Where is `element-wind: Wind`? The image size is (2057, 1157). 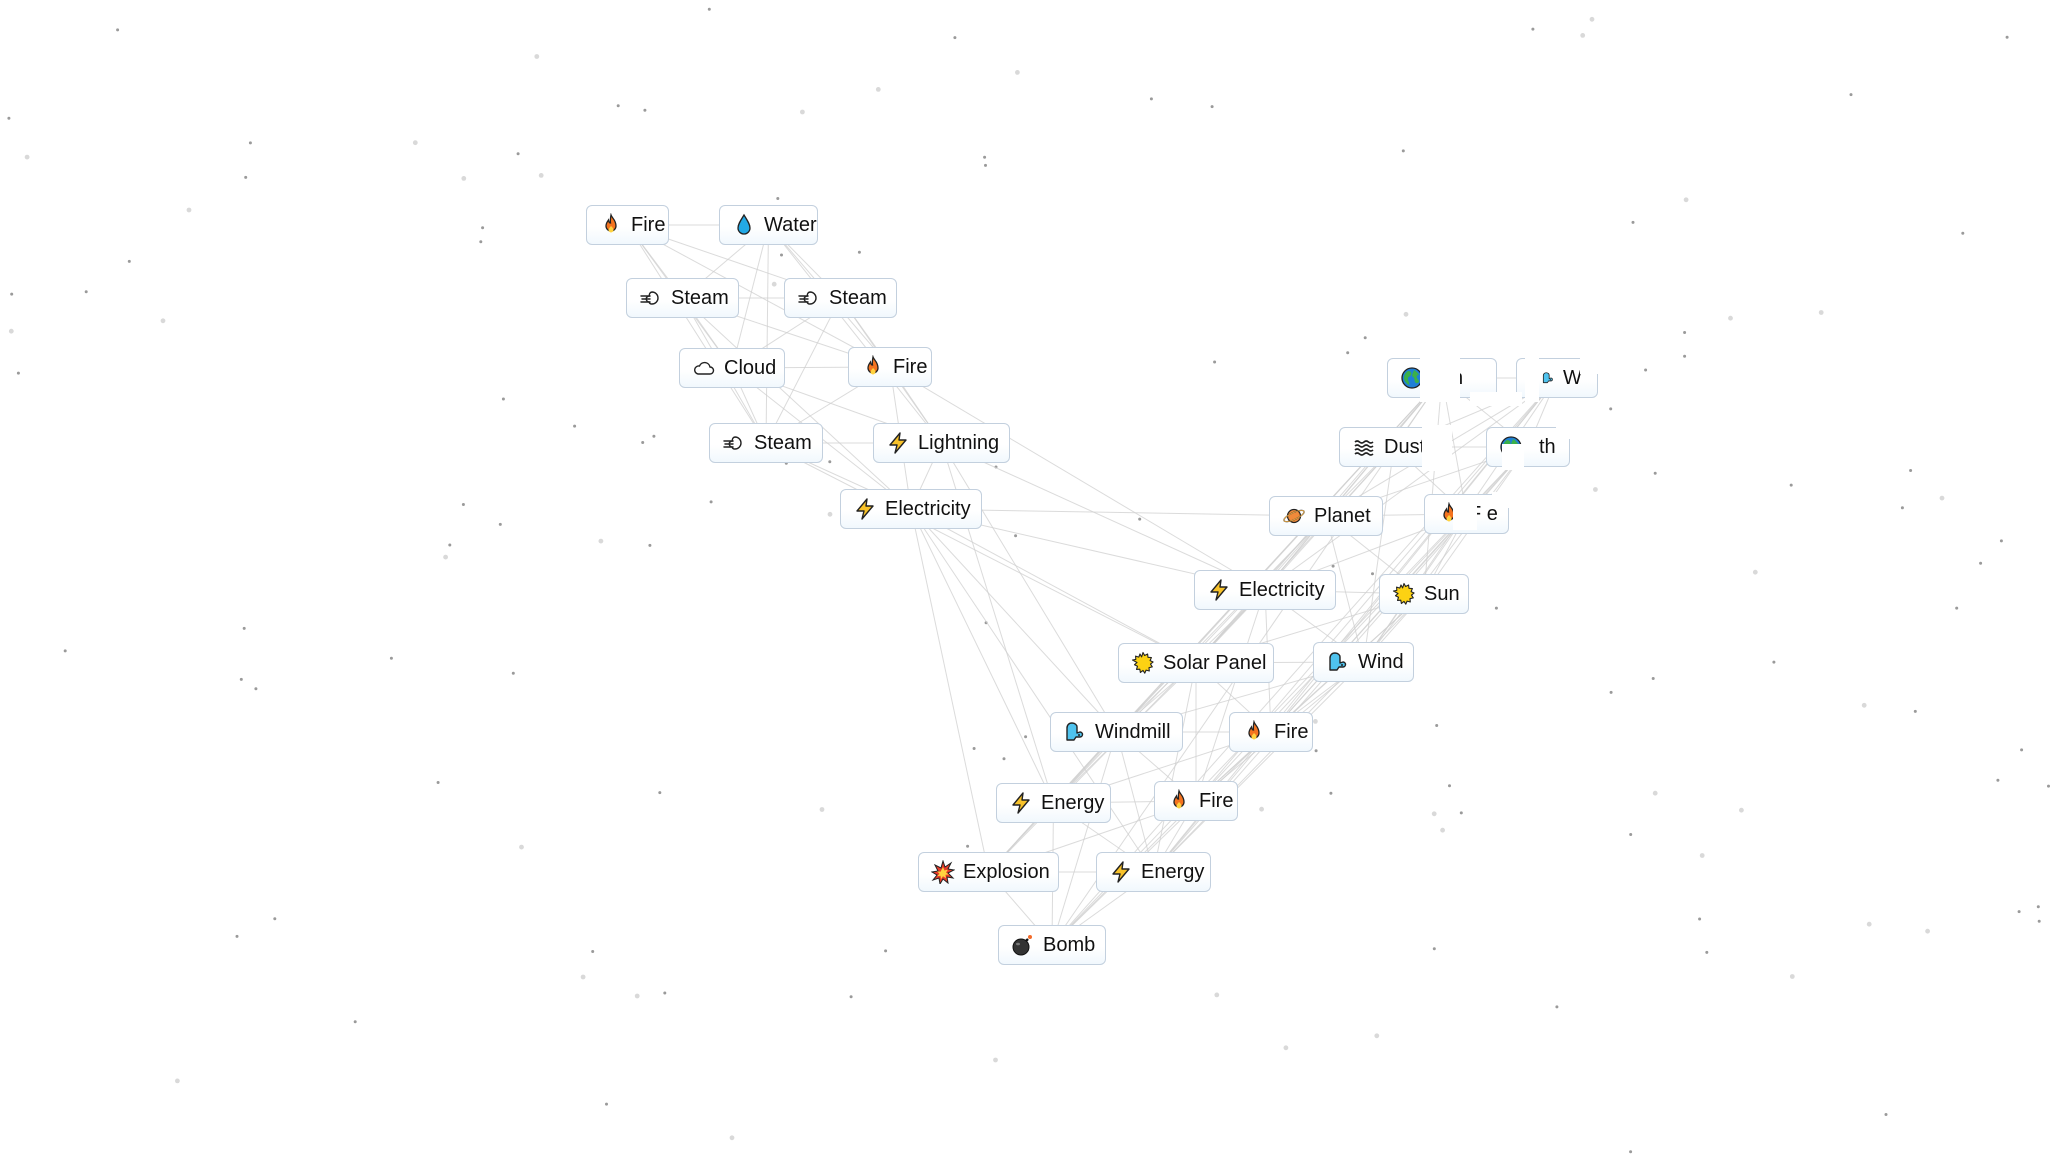
element-wind: Wind is located at coordinates (1363, 662).